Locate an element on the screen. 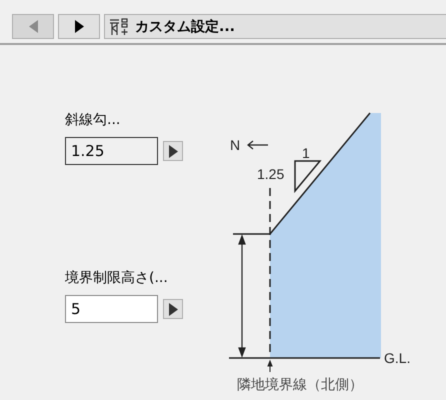 The image size is (446, 400). forward-button is located at coordinates (79, 26).